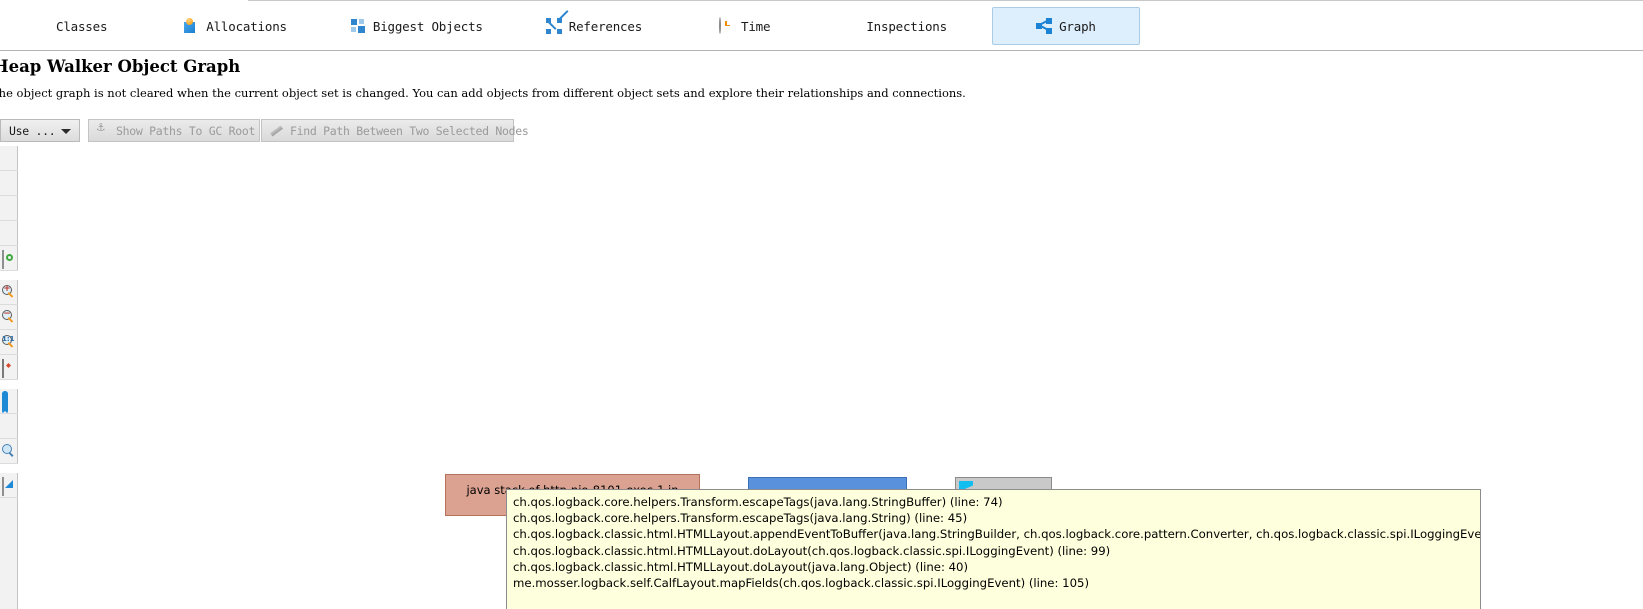 The height and width of the screenshot is (609, 1643). I want to click on tab-biggest-objects: Biggest Objects, so click(416, 26).